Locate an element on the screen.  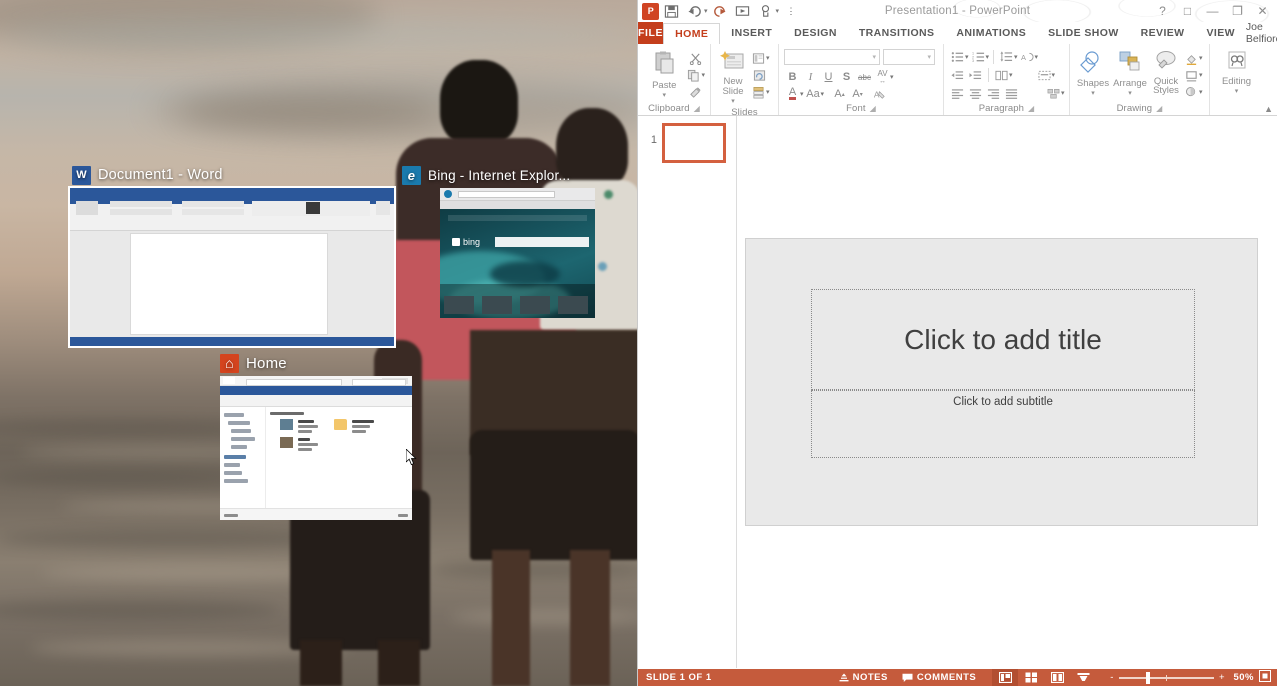
align-center-button is located at coordinates (975, 93).